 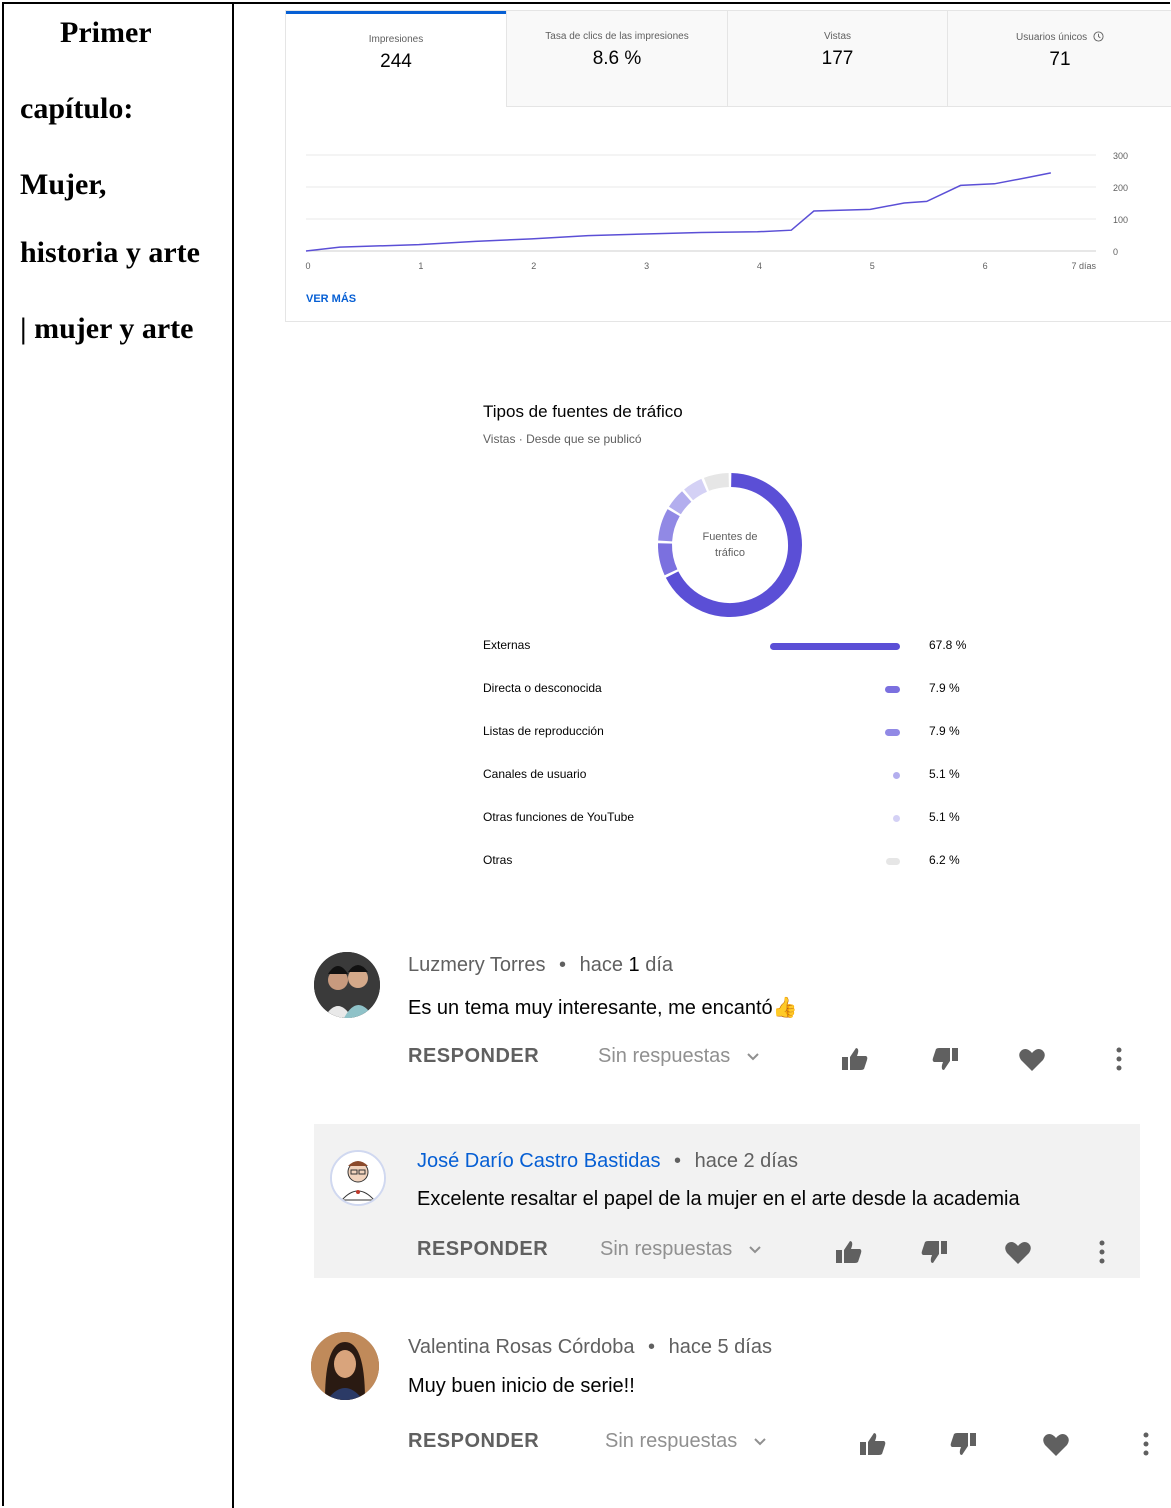 I want to click on source-name: Otras, so click(x=498, y=860).